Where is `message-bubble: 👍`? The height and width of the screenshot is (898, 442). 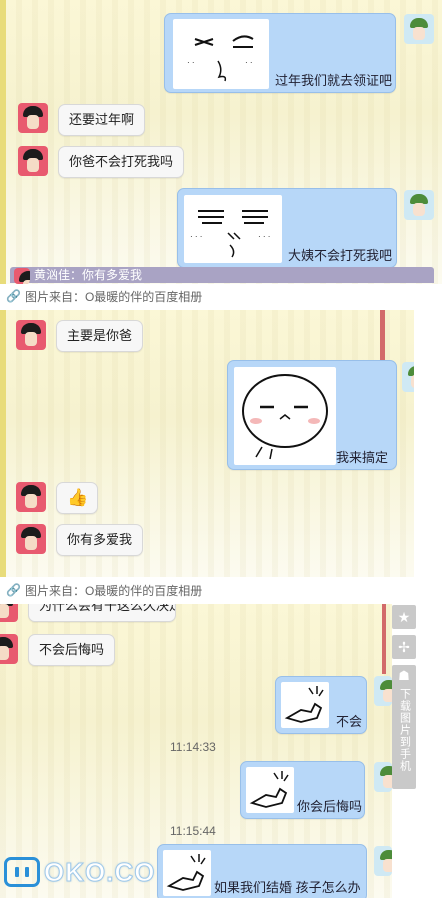
message-bubble: 👍 is located at coordinates (77, 498).